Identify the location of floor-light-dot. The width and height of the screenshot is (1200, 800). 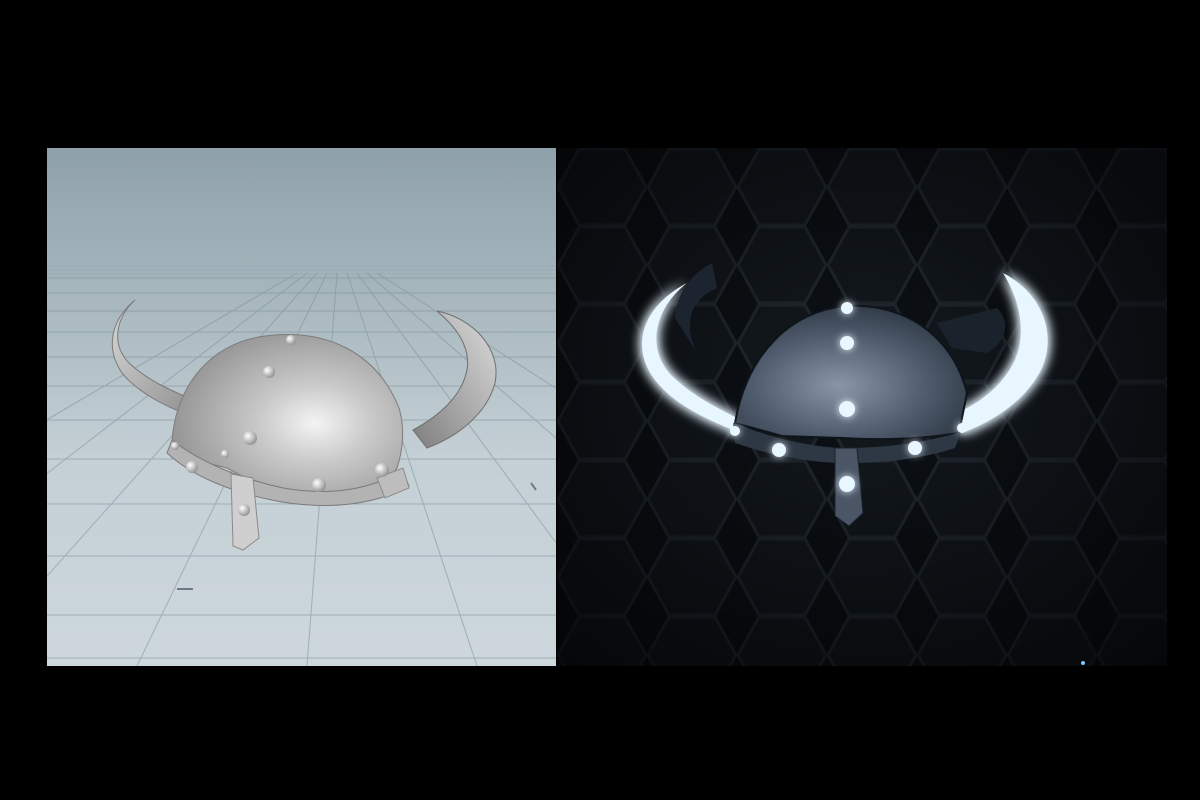
(1083, 663).